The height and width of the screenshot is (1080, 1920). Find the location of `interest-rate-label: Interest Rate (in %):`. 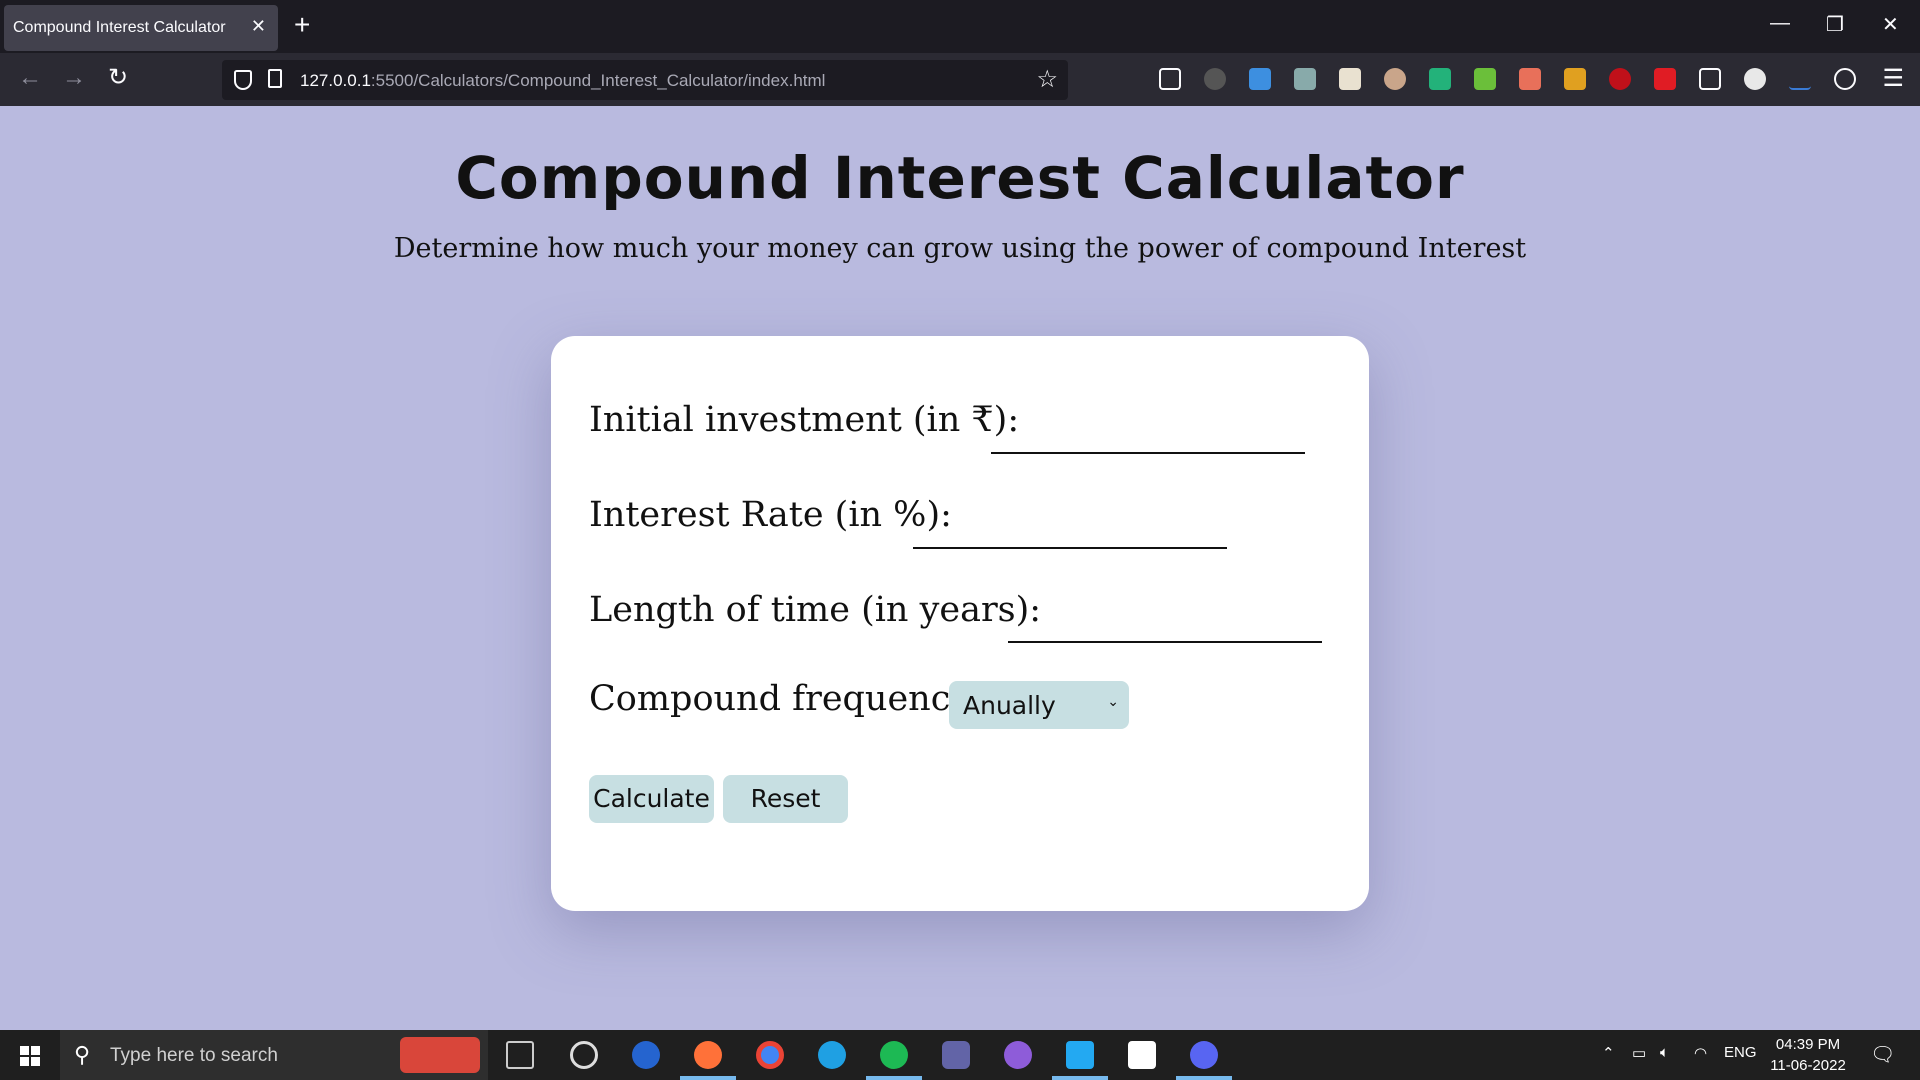

interest-rate-label: Interest Rate (in %): is located at coordinates (770, 515).